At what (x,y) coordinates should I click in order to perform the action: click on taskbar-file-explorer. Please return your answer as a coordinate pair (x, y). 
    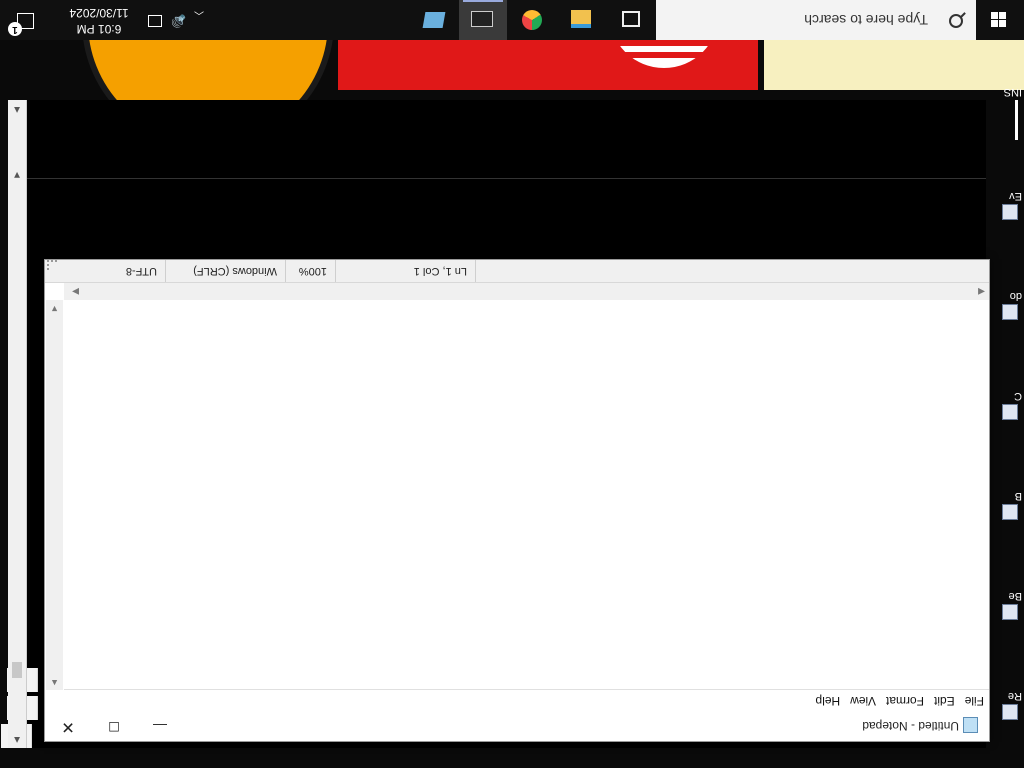
    Looking at the image, I should click on (581, 20).